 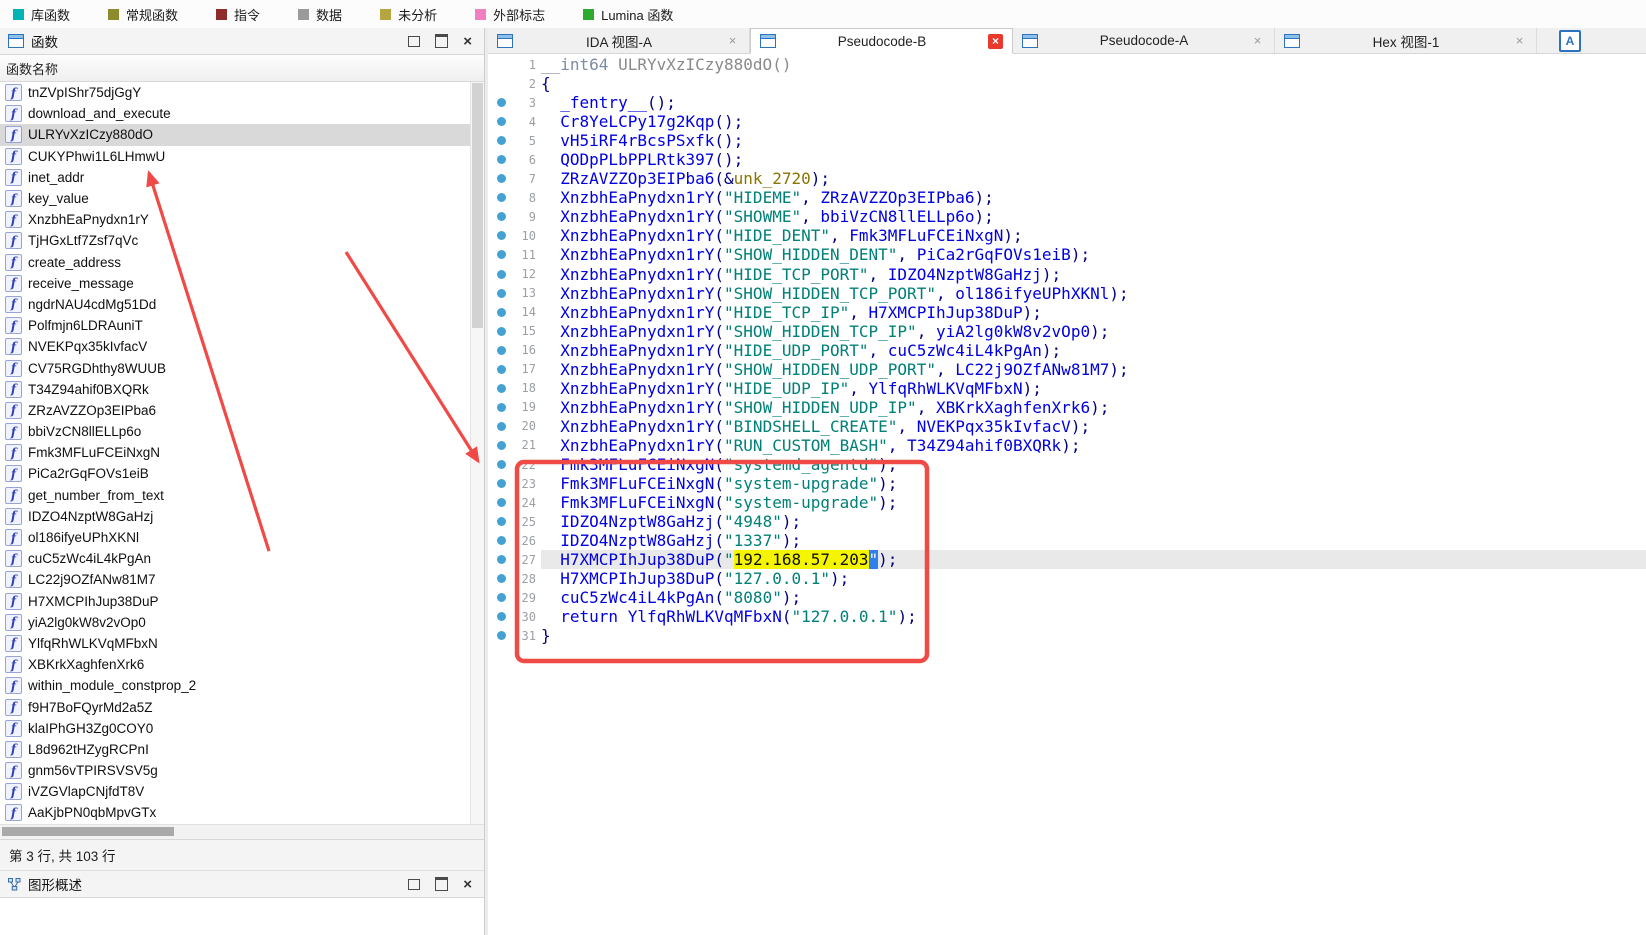 I want to click on window-list-icon: A, so click(x=1570, y=40).